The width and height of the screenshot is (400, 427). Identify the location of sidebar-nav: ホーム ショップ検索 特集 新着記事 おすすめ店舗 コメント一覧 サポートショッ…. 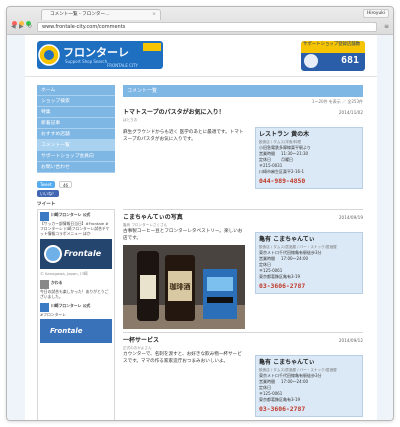
(76, 129).